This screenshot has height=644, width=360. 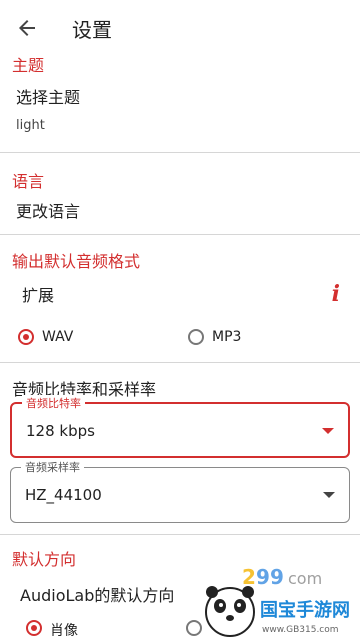 What do you see at coordinates (196, 337) in the screenshot?
I see `mp3-radio` at bounding box center [196, 337].